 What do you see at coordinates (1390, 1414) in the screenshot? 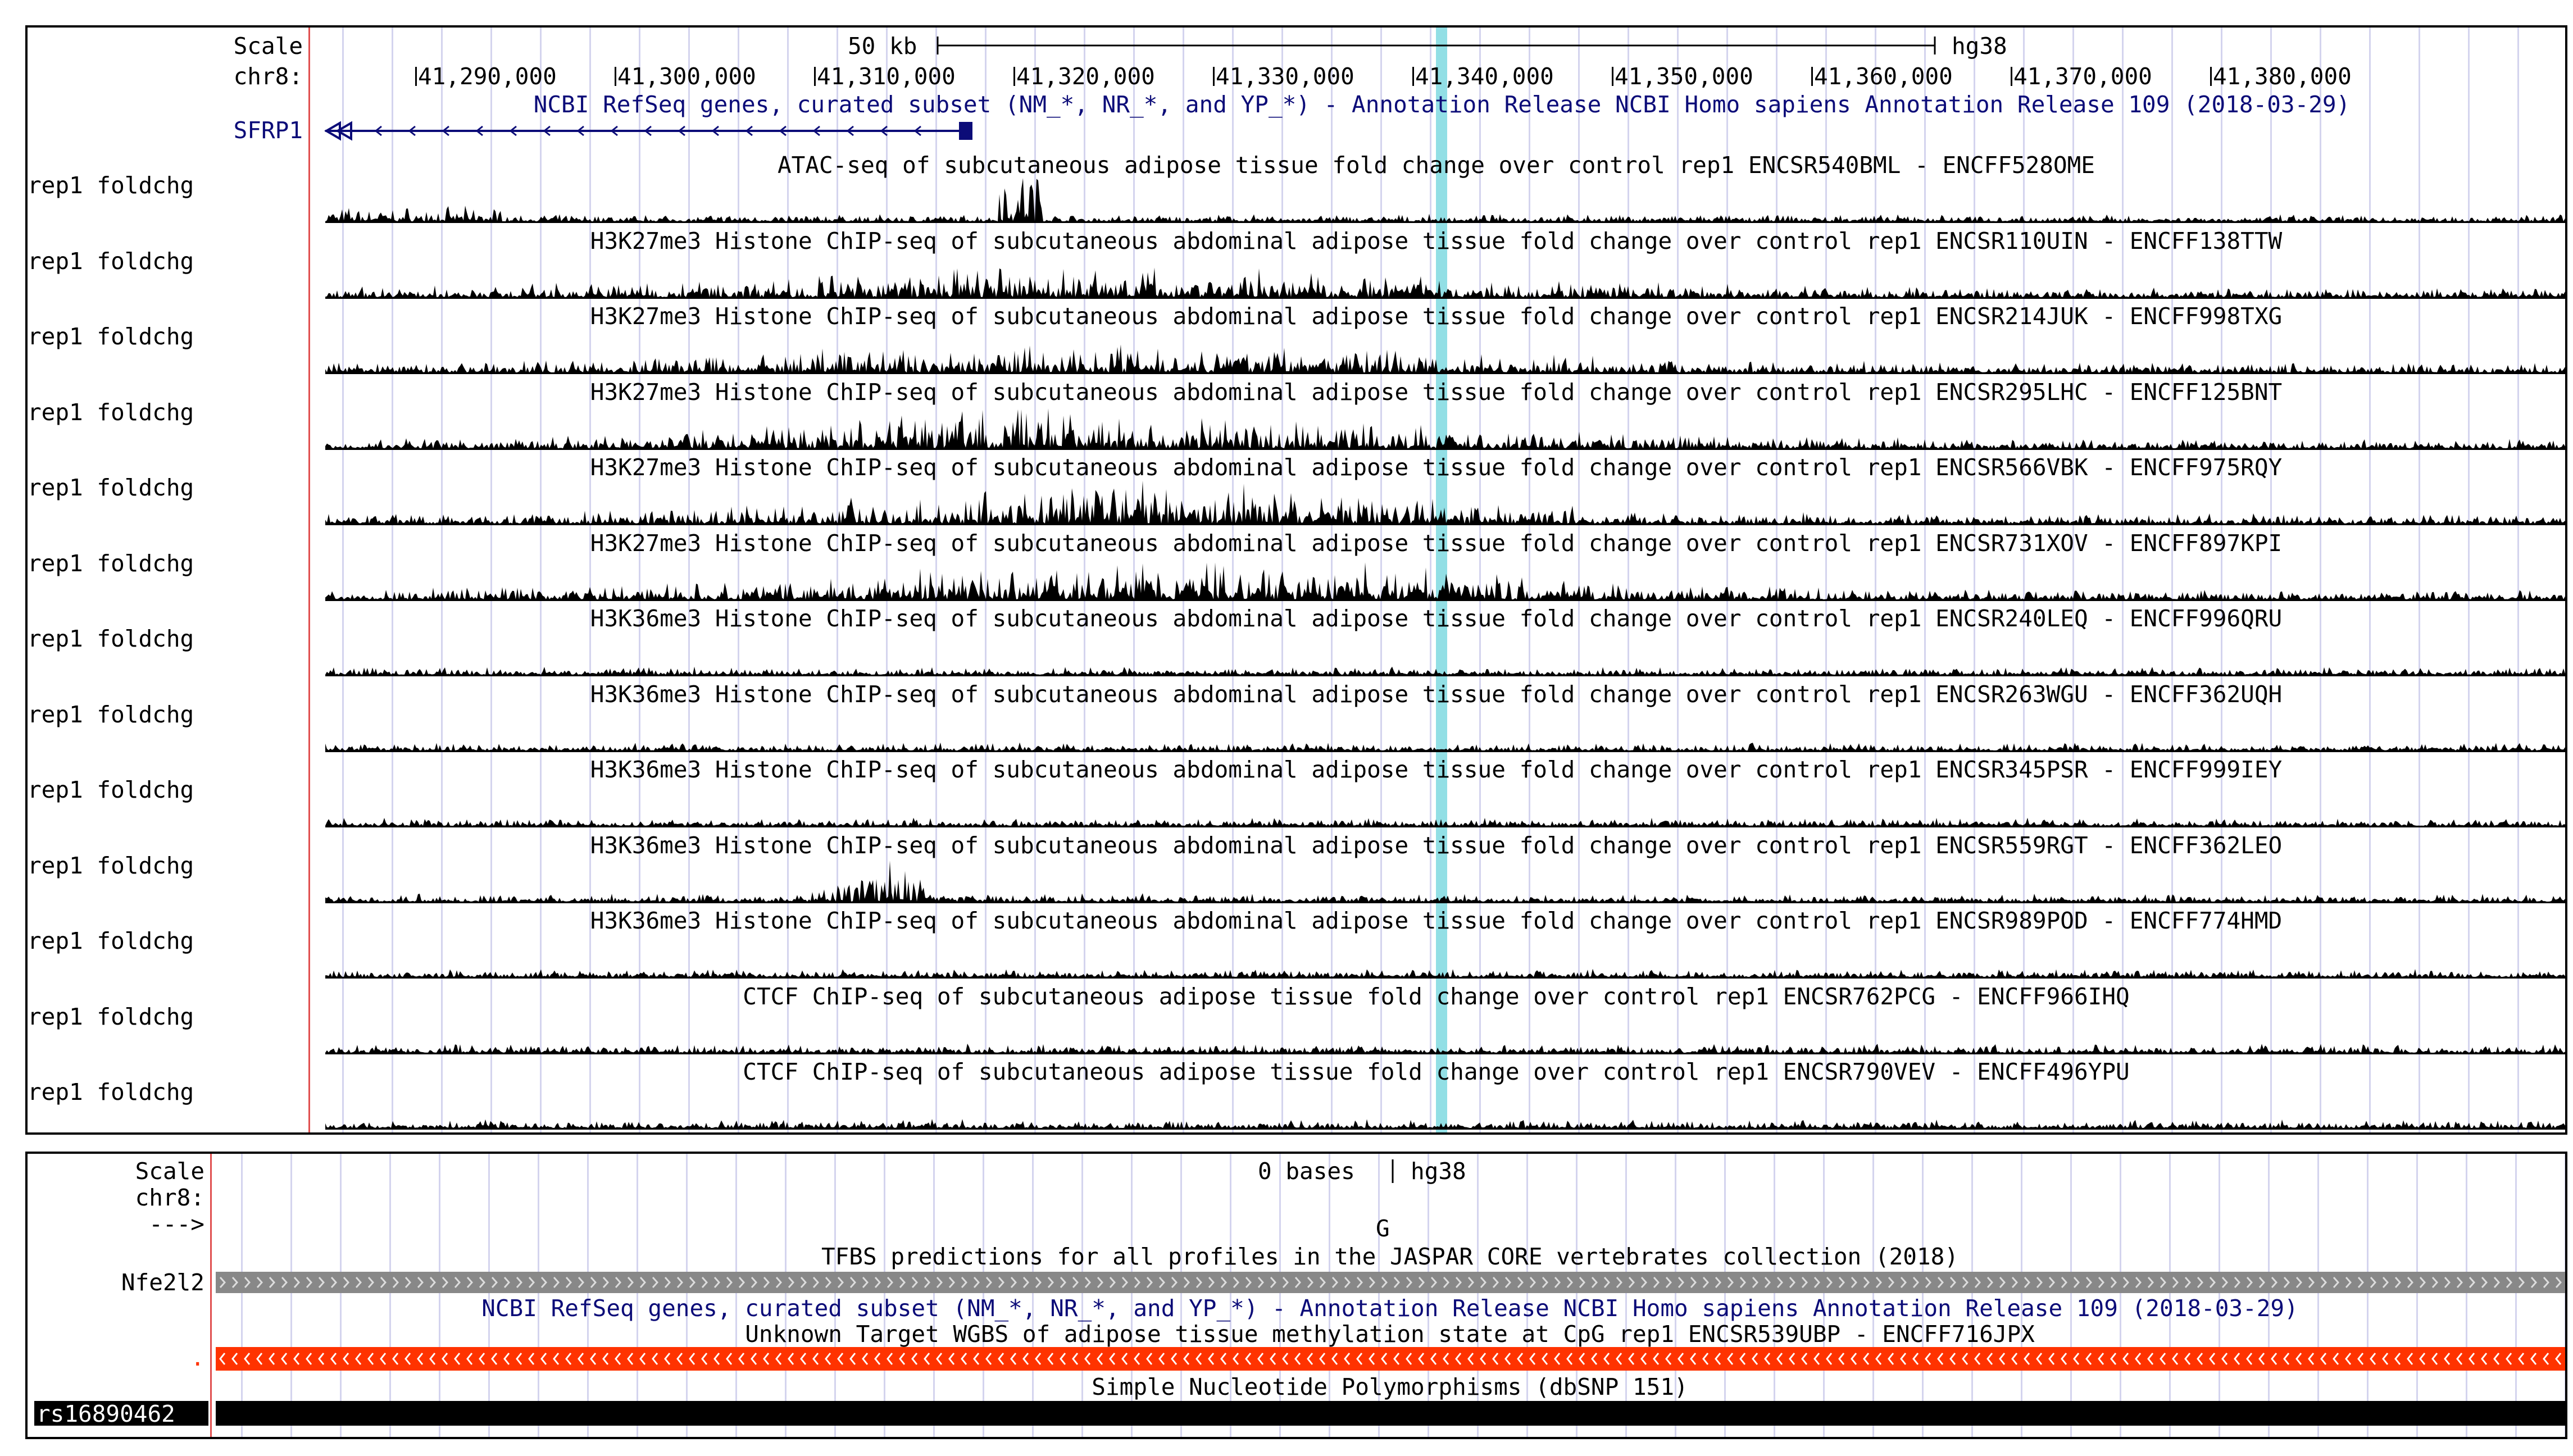
I see `snp-feature-bar` at bounding box center [1390, 1414].